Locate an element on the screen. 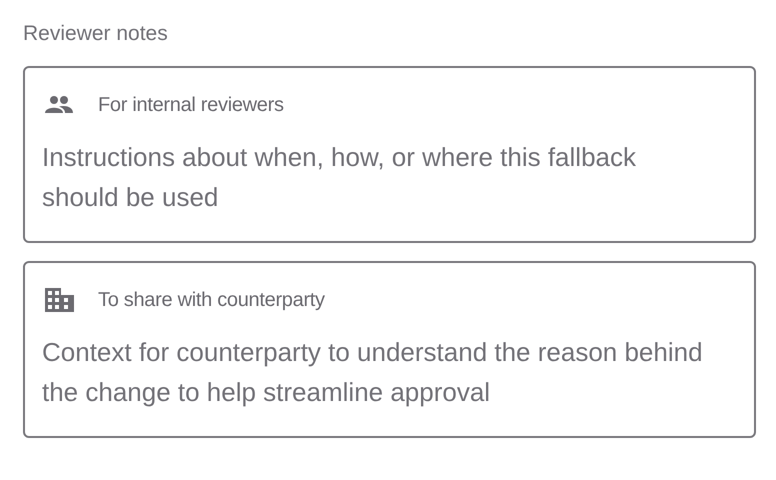 Image resolution: width=776 pixels, height=480 pixels. note-input: Context for counterparty to understand the reason behind the change to help streamline approval is located at coordinates (373, 373).